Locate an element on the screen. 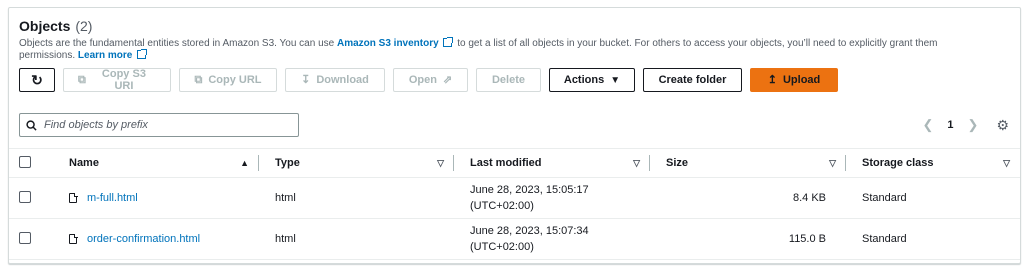  column-name: Name ▲ is located at coordinates (159, 163).